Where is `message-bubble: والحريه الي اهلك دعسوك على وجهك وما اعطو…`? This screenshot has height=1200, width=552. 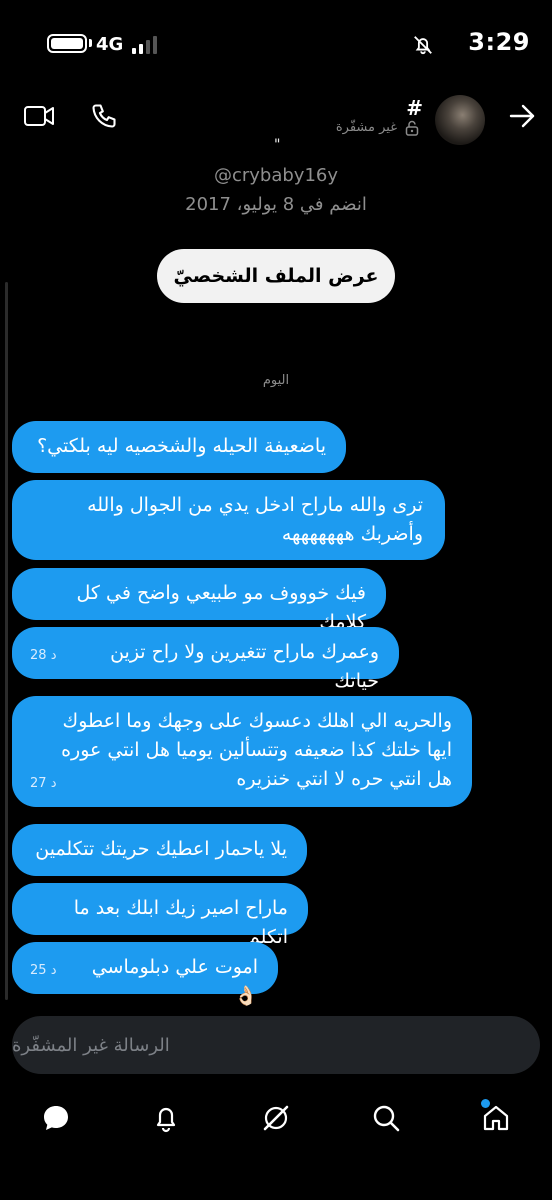
message-bubble: والحريه الي اهلك دعسوك على وجهك وما اعطو… is located at coordinates (242, 751).